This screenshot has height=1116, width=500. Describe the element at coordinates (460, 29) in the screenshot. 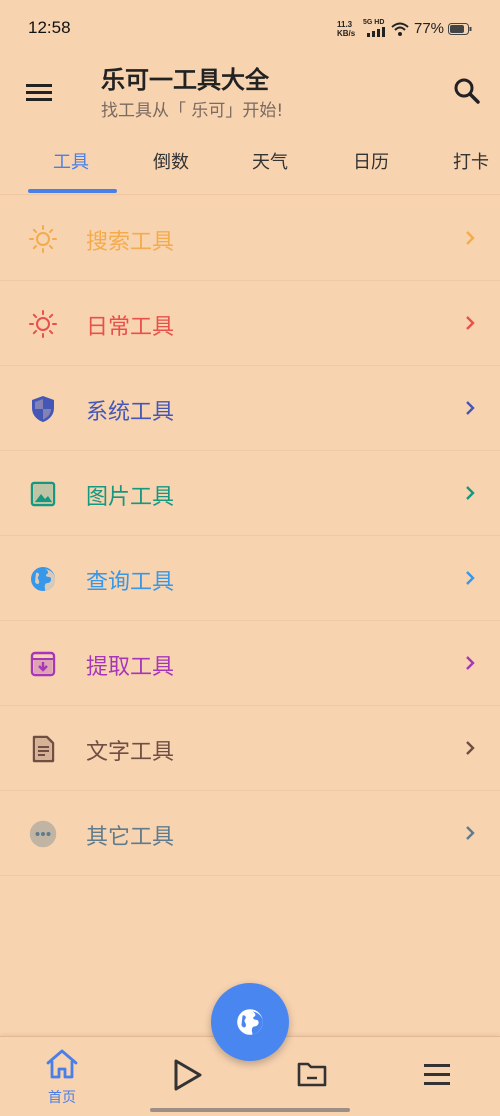

I see `battery-icon` at that location.